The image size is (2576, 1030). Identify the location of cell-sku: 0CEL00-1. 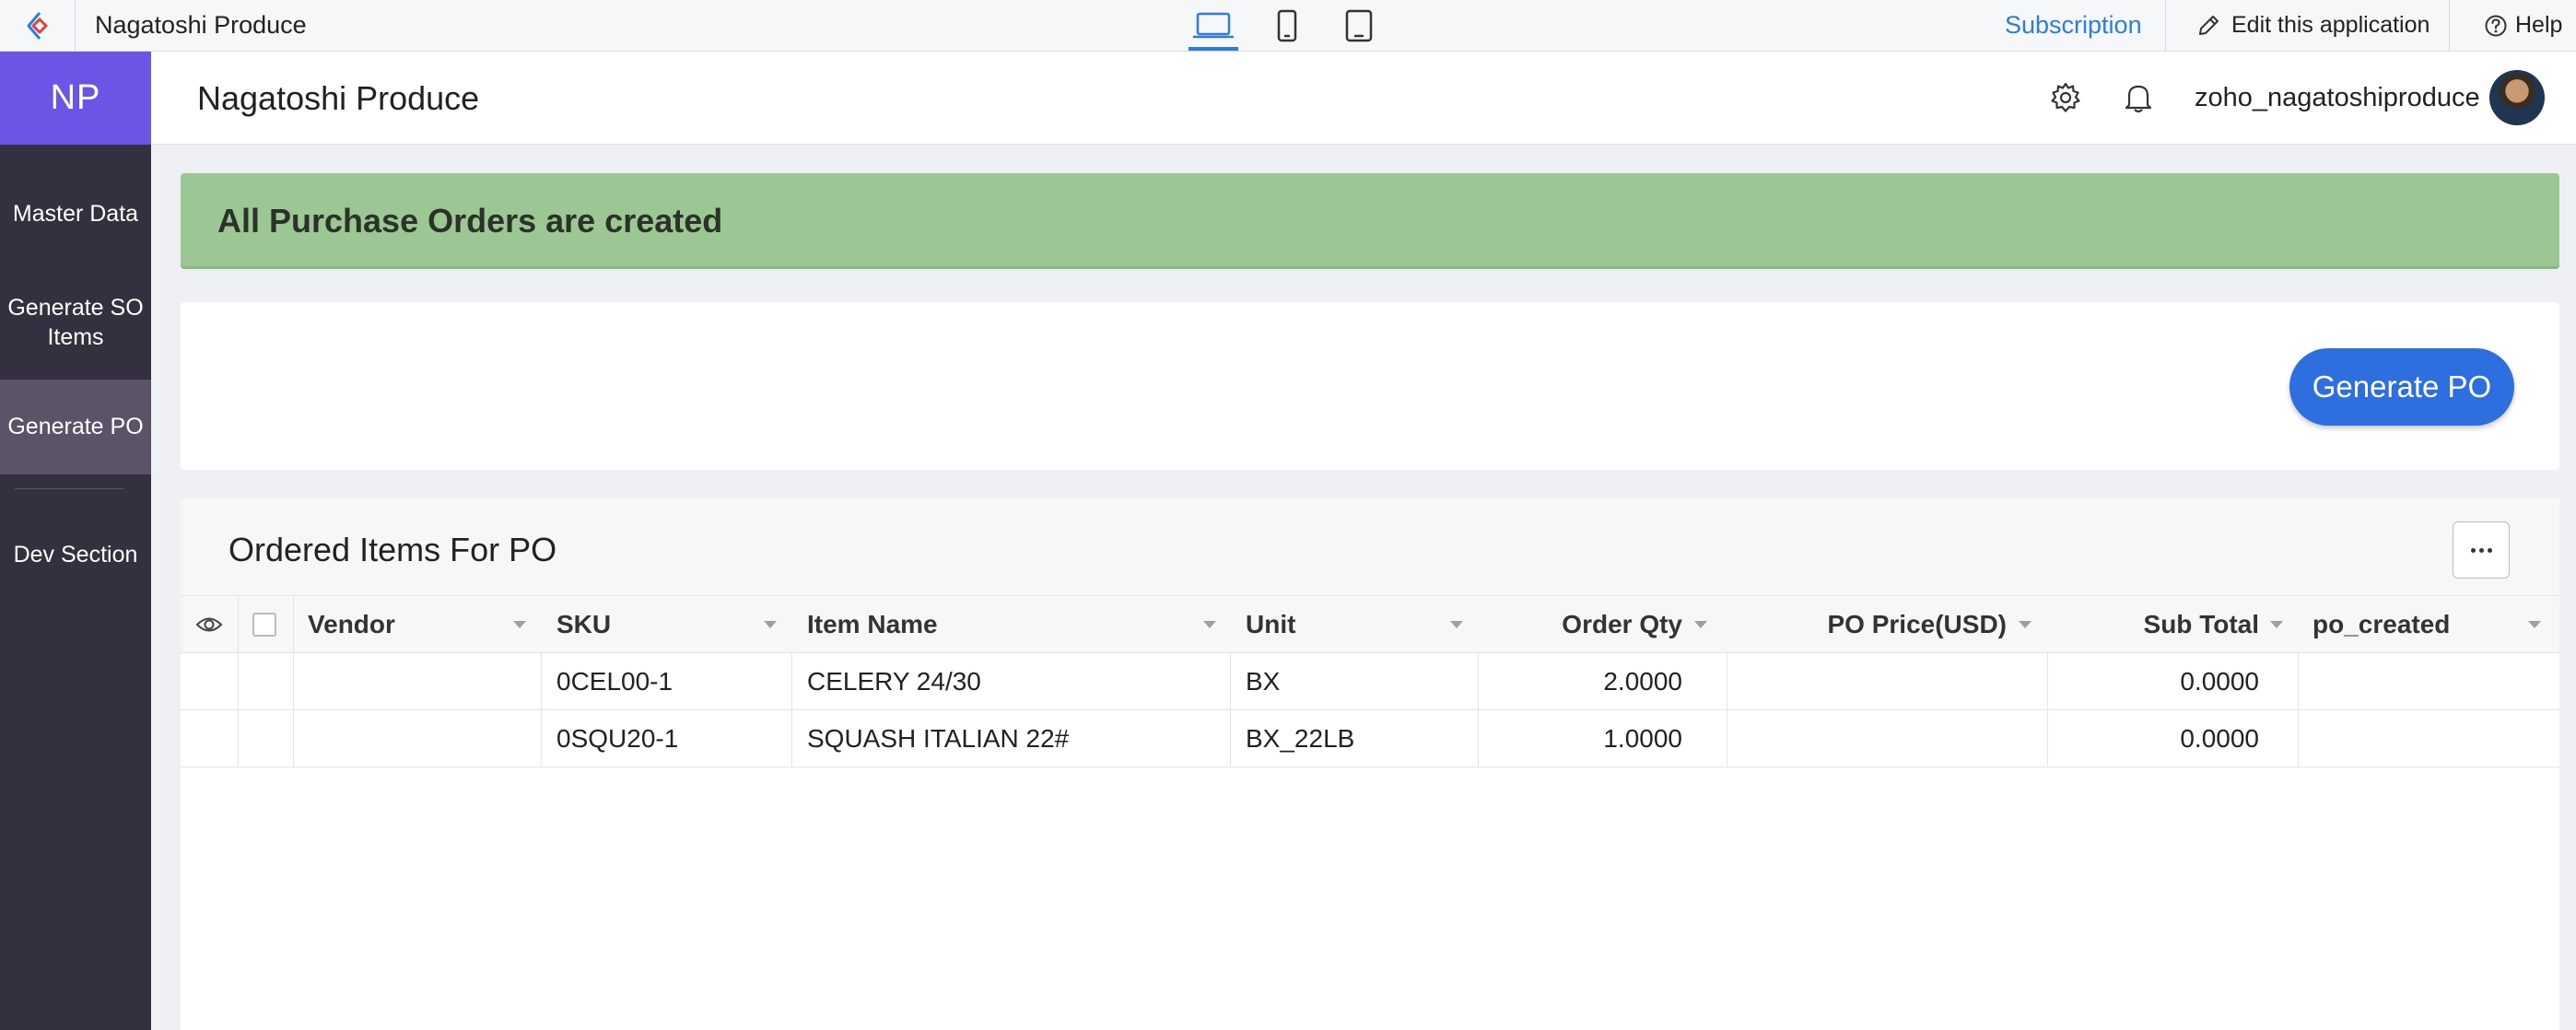
(614, 682).